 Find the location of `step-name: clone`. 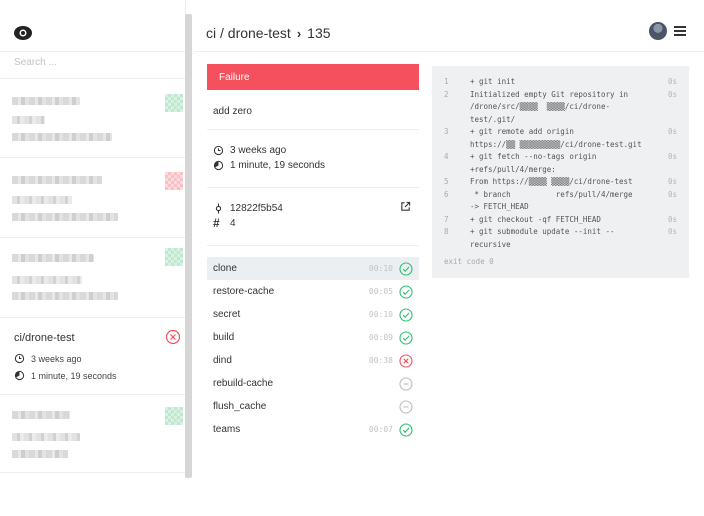

step-name: clone is located at coordinates (225, 268).